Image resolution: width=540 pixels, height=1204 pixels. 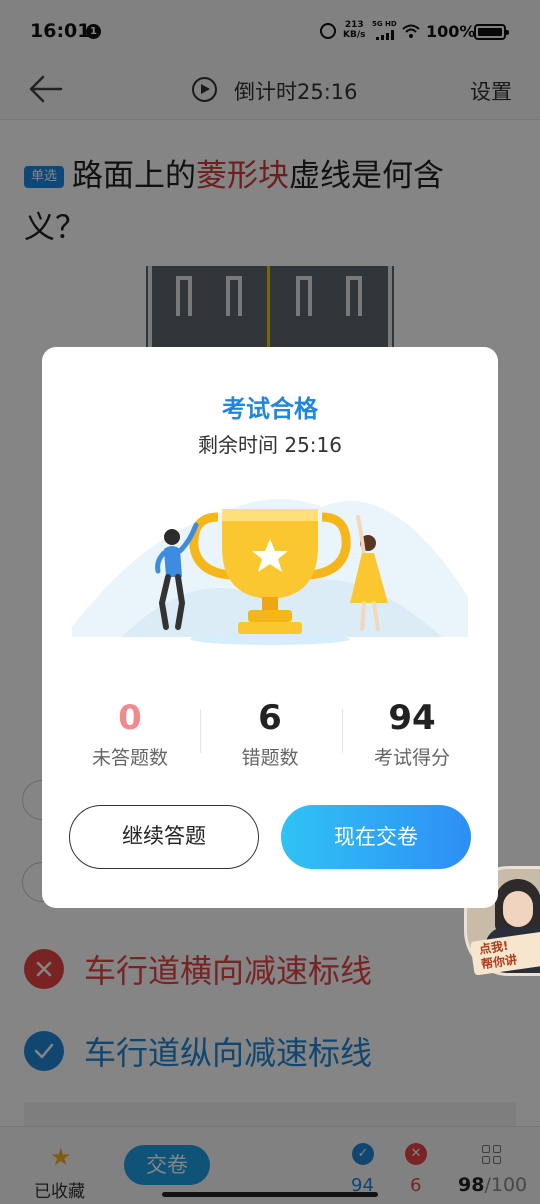 I want to click on unanswered-stat: 0 未答题数, so click(x=130, y=733).